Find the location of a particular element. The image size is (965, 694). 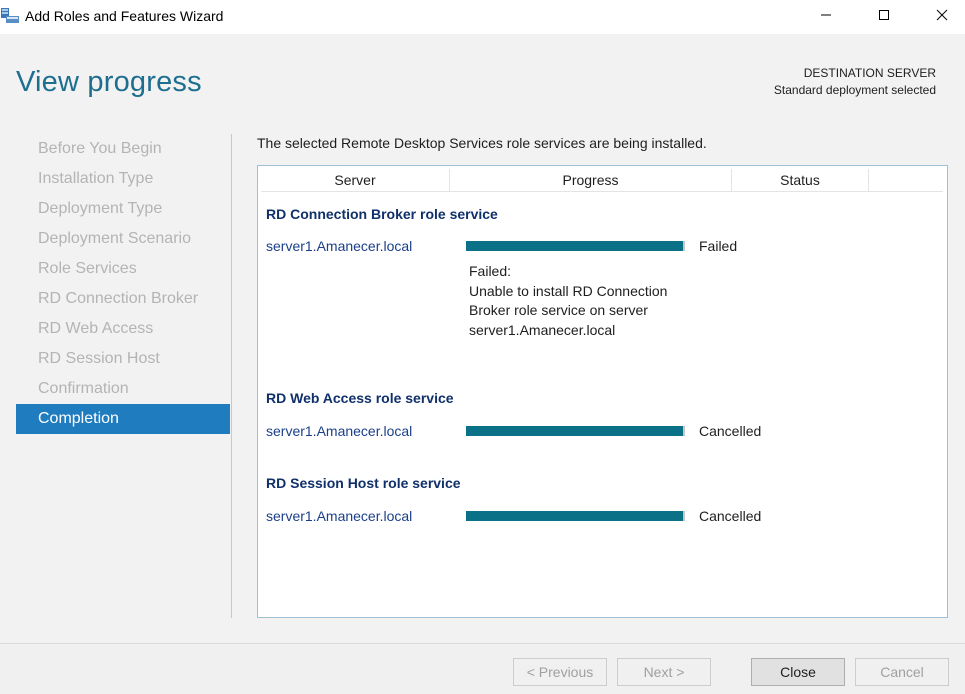

status-text: Failed is located at coordinates (718, 246).